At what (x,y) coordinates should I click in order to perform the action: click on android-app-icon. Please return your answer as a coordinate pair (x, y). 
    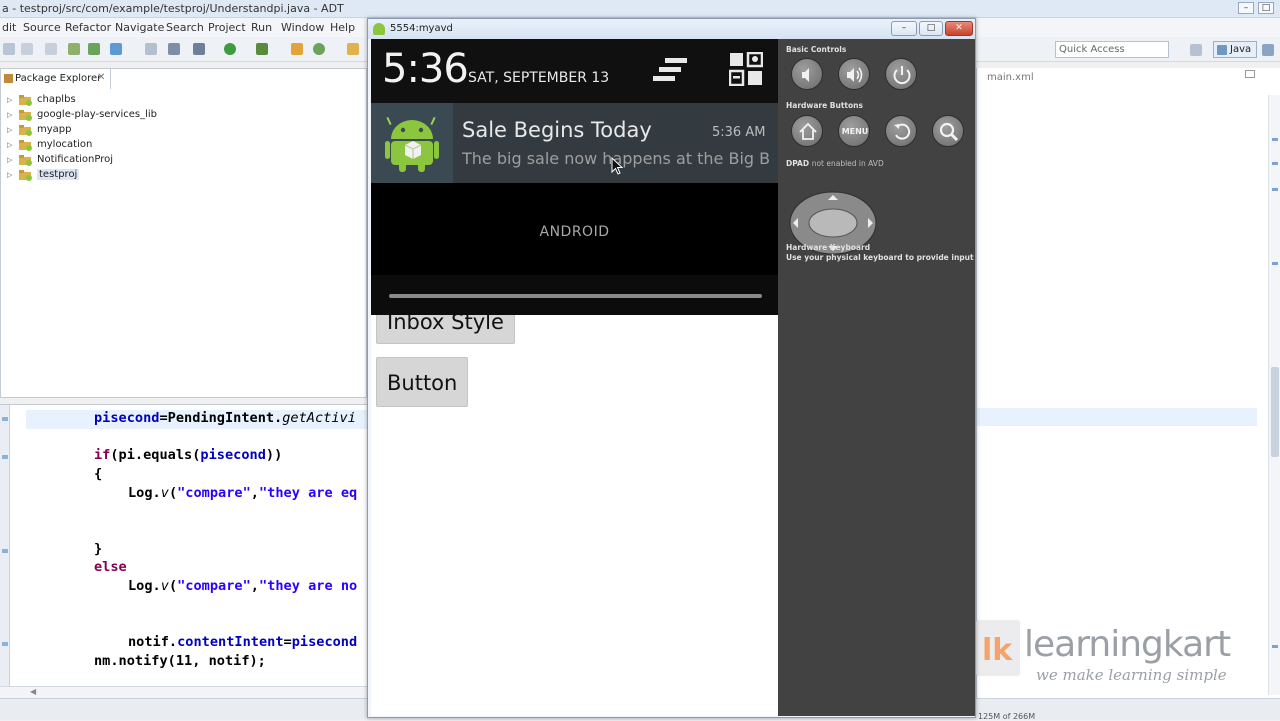
    Looking at the image, I should click on (412, 144).